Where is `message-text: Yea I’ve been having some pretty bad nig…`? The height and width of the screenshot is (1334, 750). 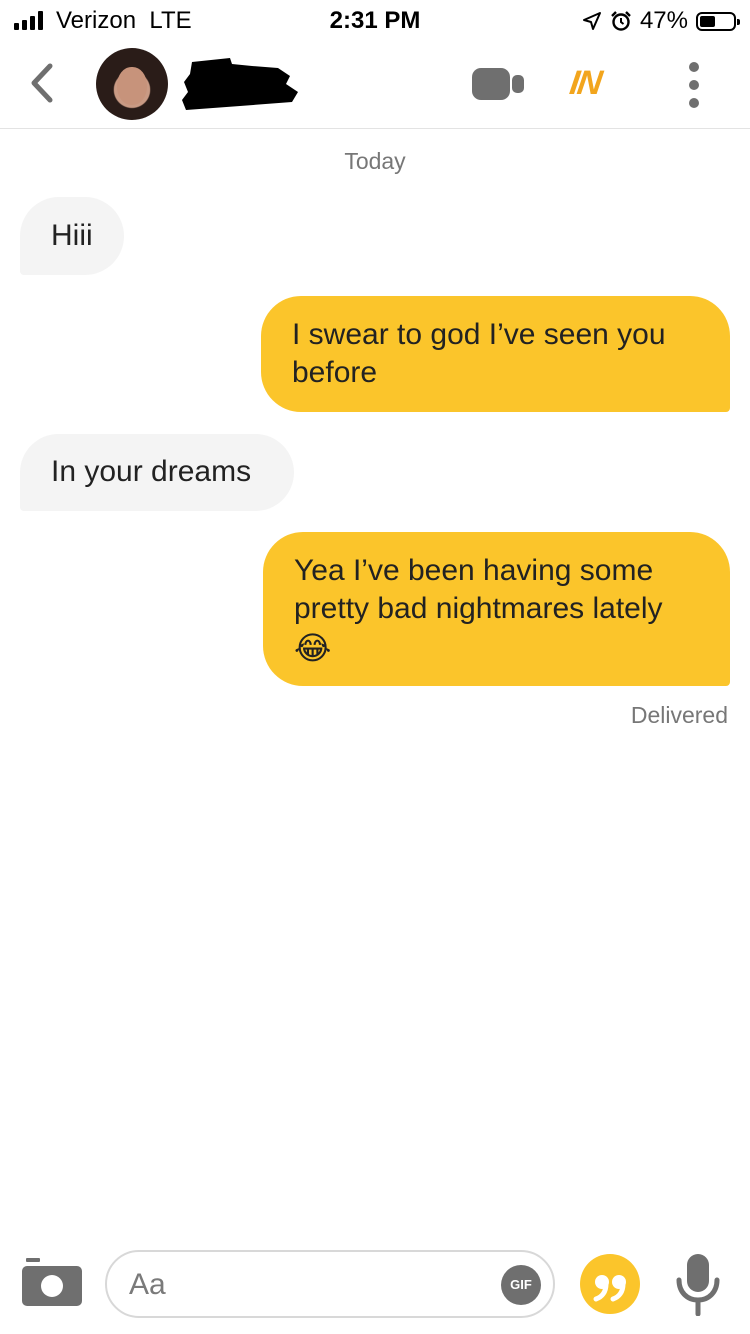
message-text: Yea I’ve been having some pretty bad nig… is located at coordinates (478, 589).